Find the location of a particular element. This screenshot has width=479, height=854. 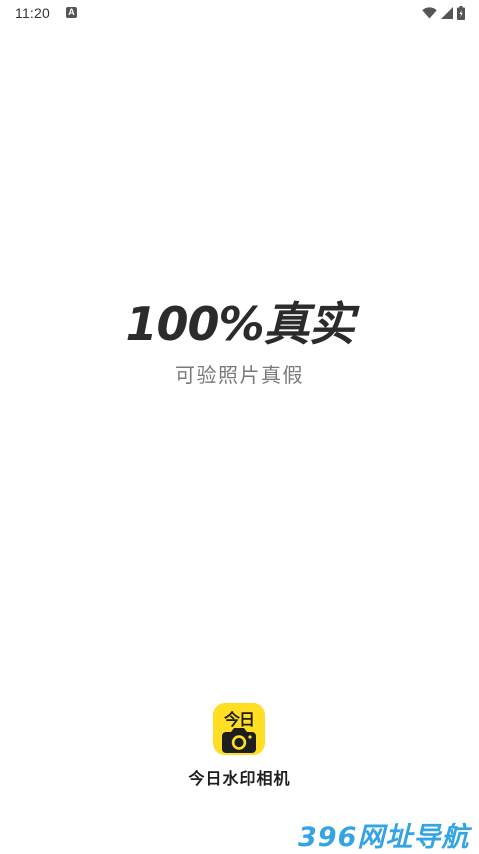

splash-subline: 可验照片真假 is located at coordinates (239, 375).